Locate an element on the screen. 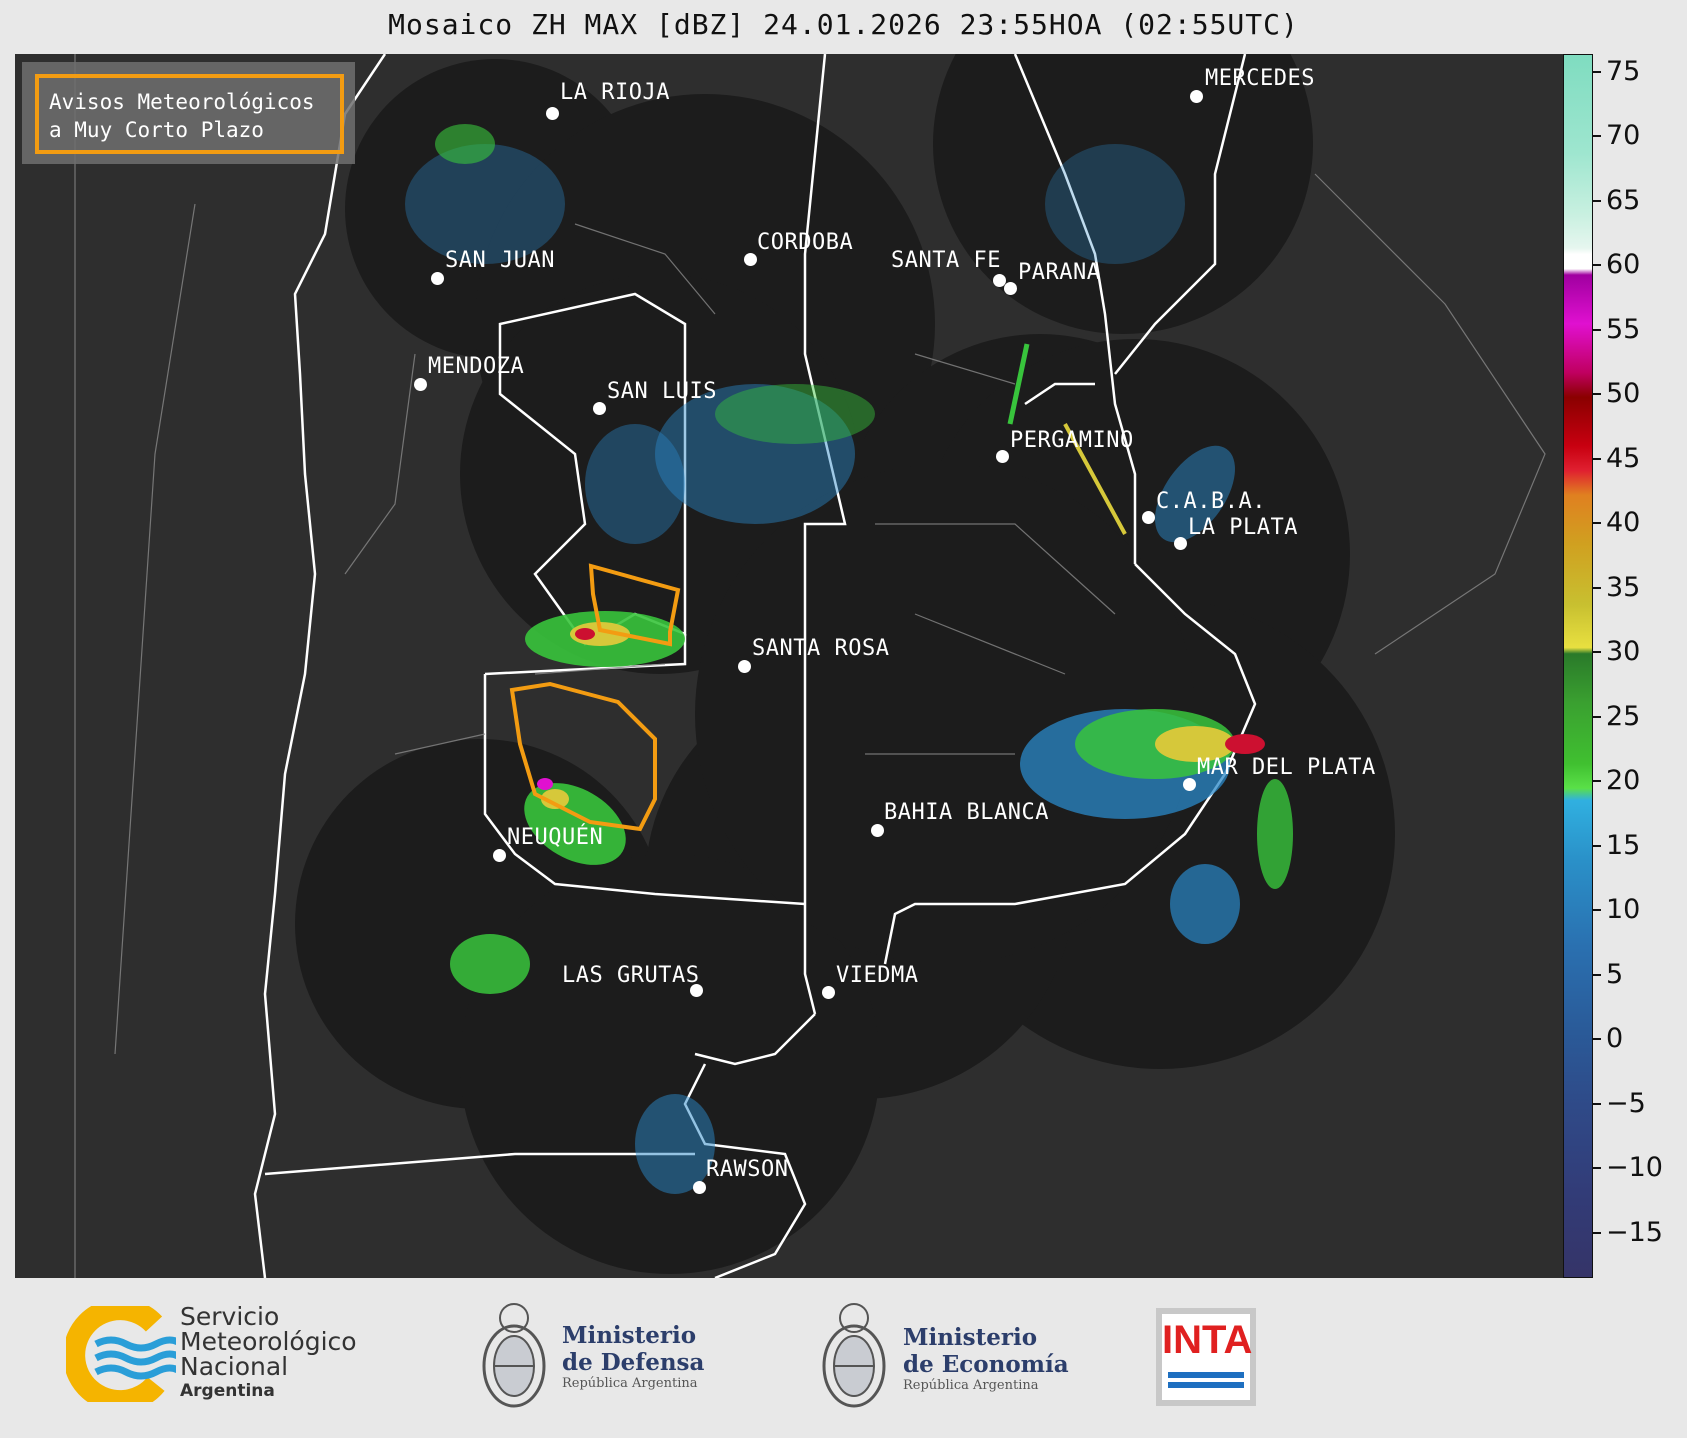 This screenshot has width=1687, height=1438. inta-label: INTA is located at coordinates (1207, 1340).